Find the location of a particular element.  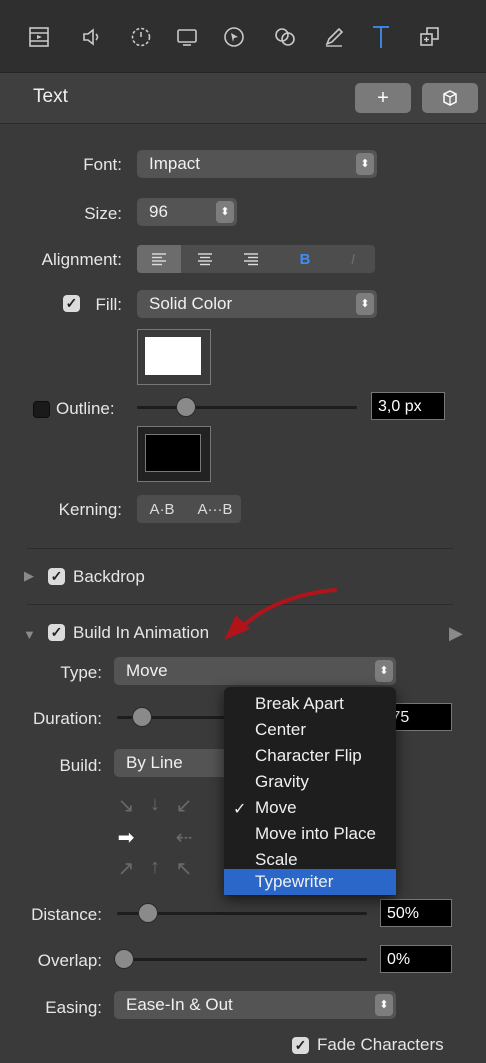

kerning-tighter-button: A·B is located at coordinates (162, 509).